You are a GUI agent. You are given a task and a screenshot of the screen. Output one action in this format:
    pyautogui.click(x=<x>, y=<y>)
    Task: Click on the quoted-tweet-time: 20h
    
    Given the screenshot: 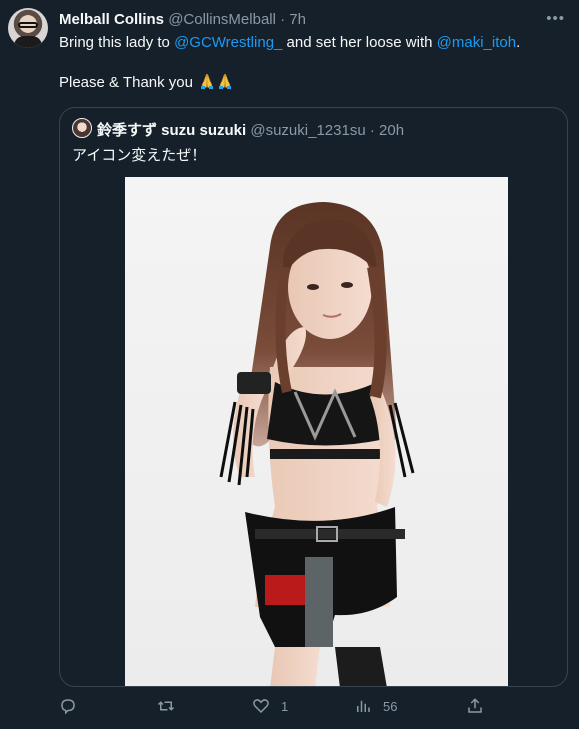 What is the action you would take?
    pyautogui.click(x=391, y=130)
    